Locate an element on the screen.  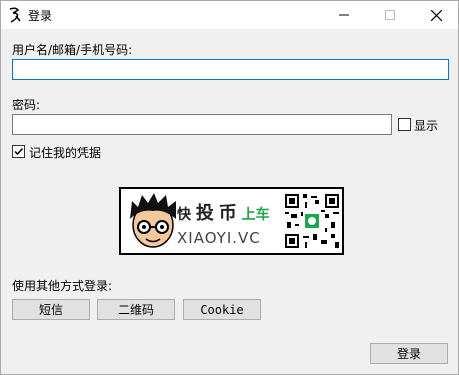
close-button is located at coordinates (436, 15).